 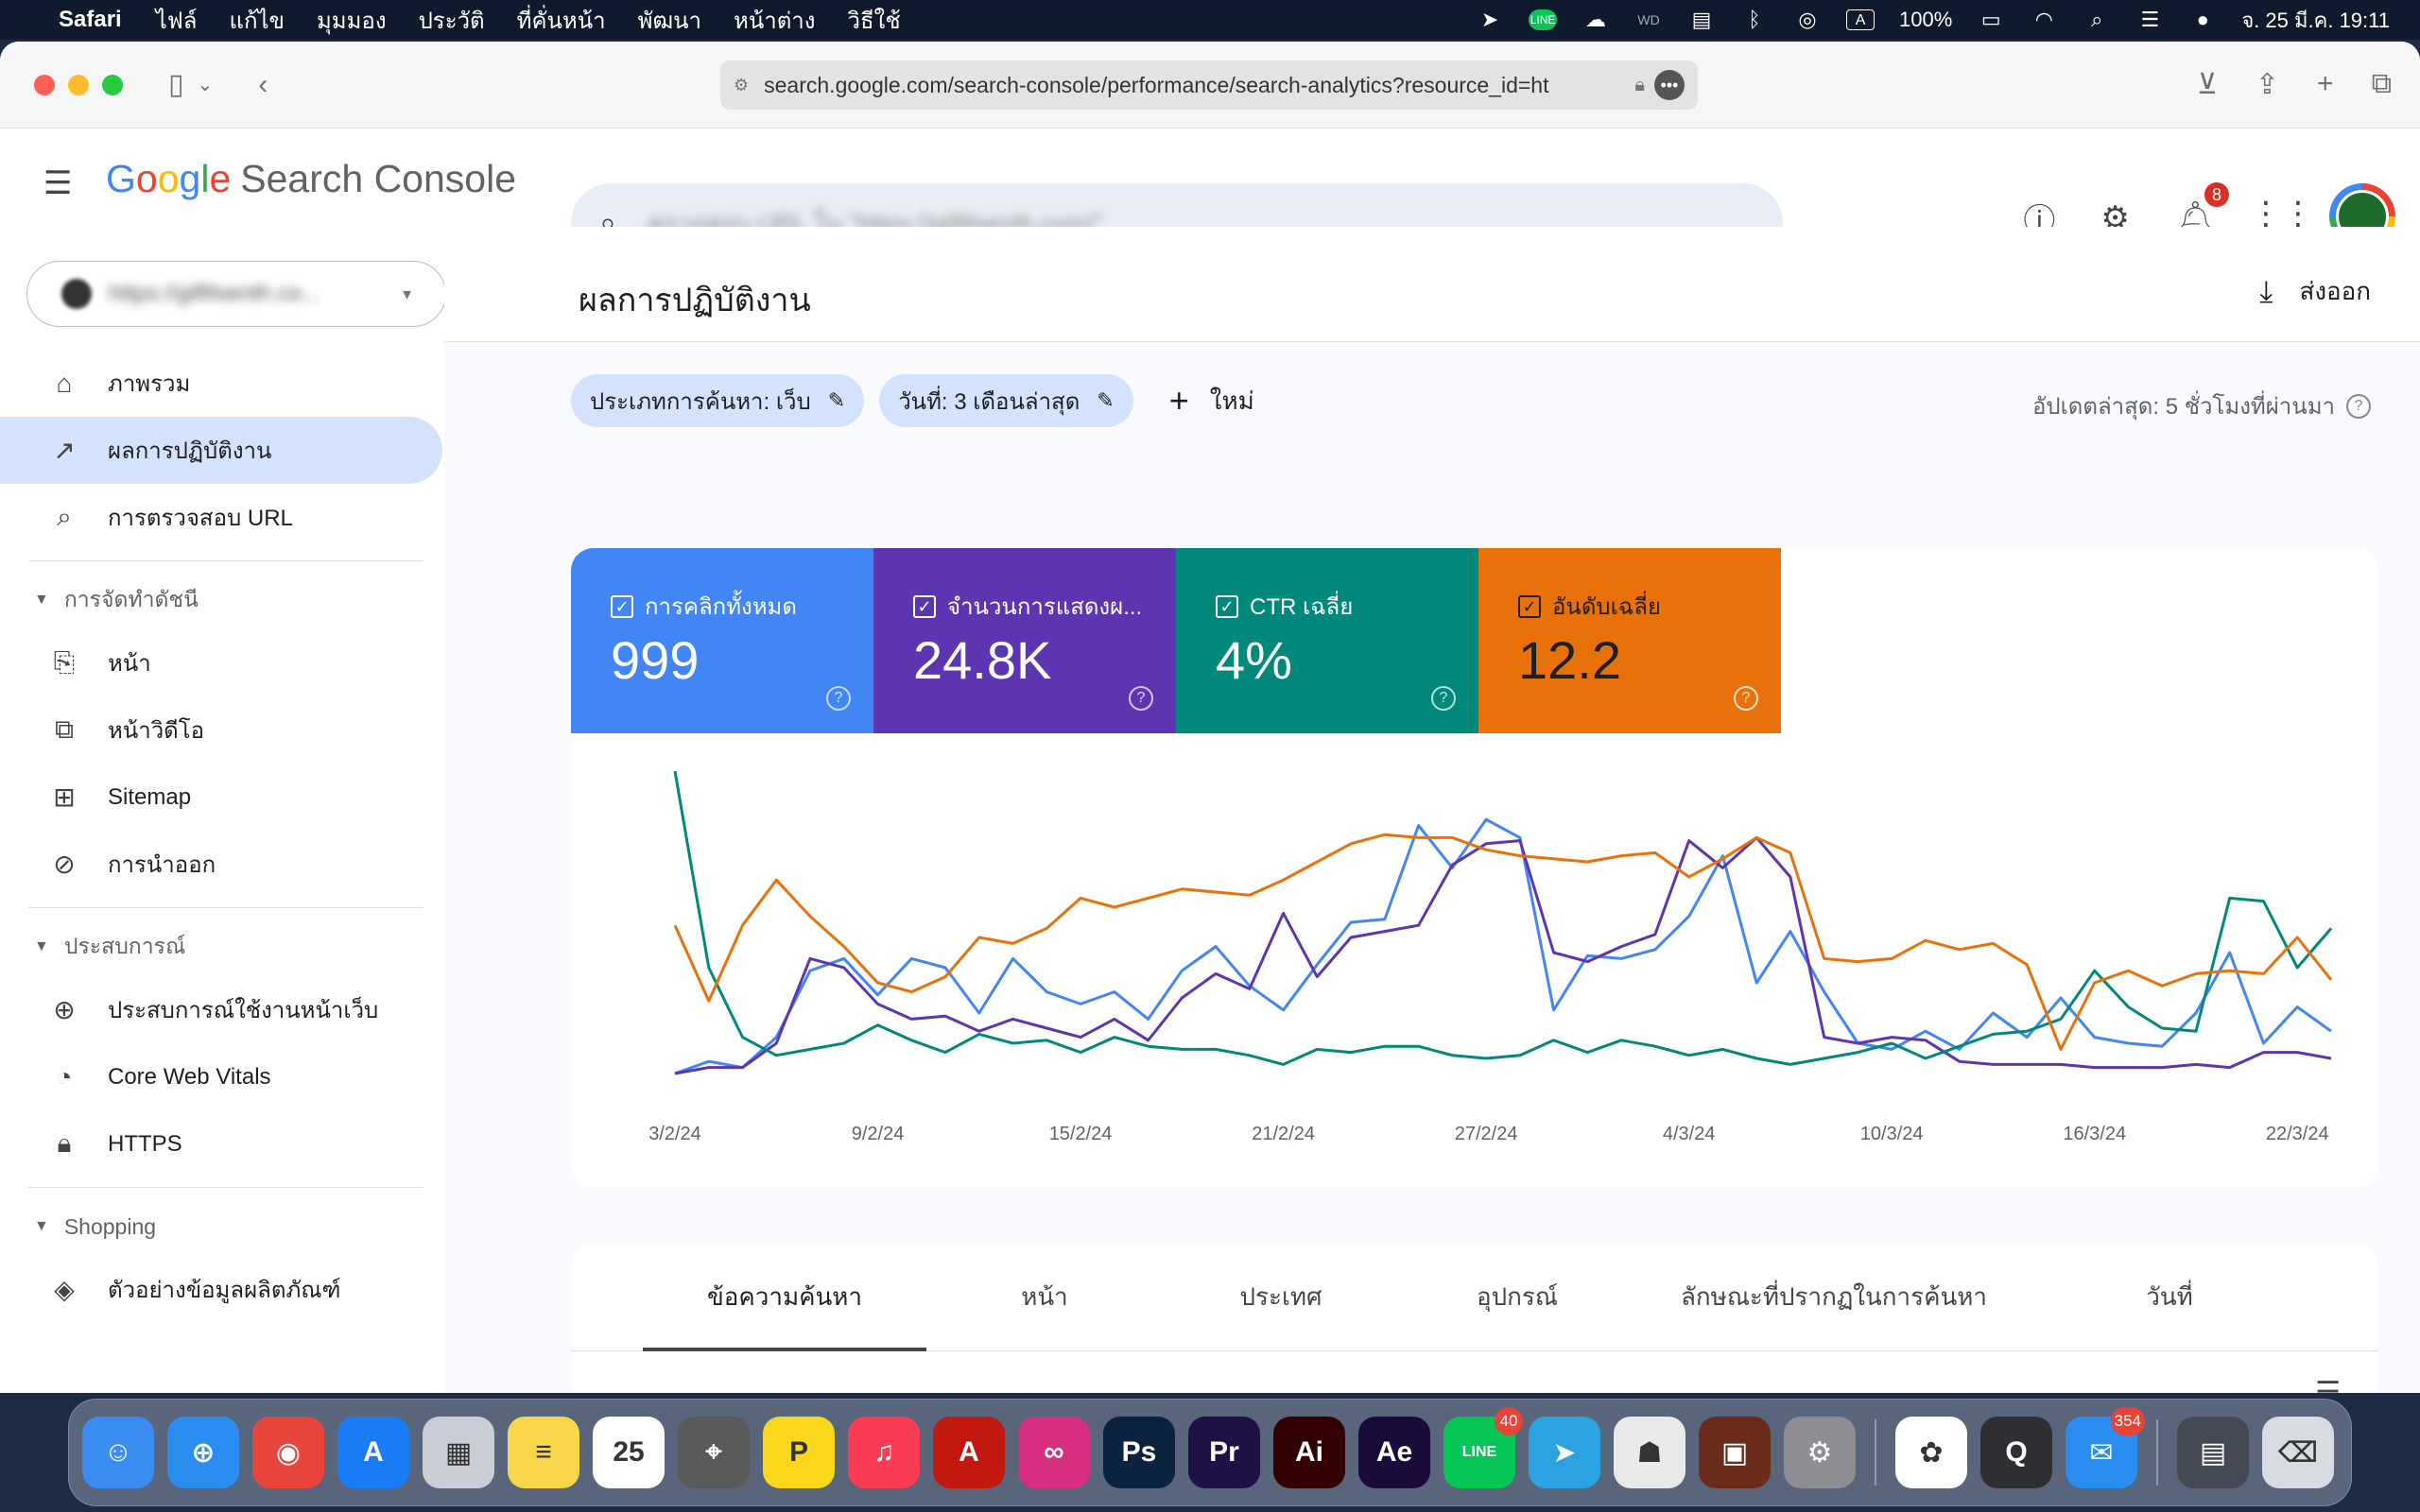 What do you see at coordinates (2382, 84) in the screenshot?
I see `tab-overview-icon: ⧉` at bounding box center [2382, 84].